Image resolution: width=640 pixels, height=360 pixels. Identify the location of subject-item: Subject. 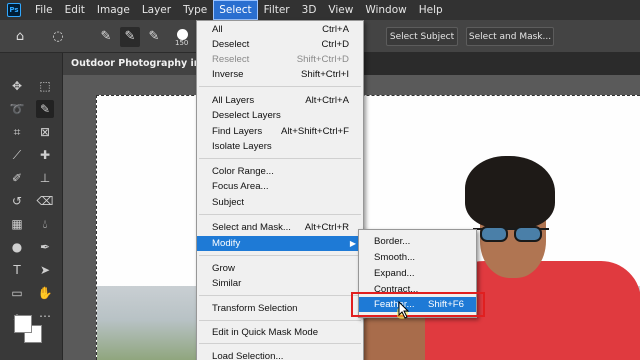
(280, 202).